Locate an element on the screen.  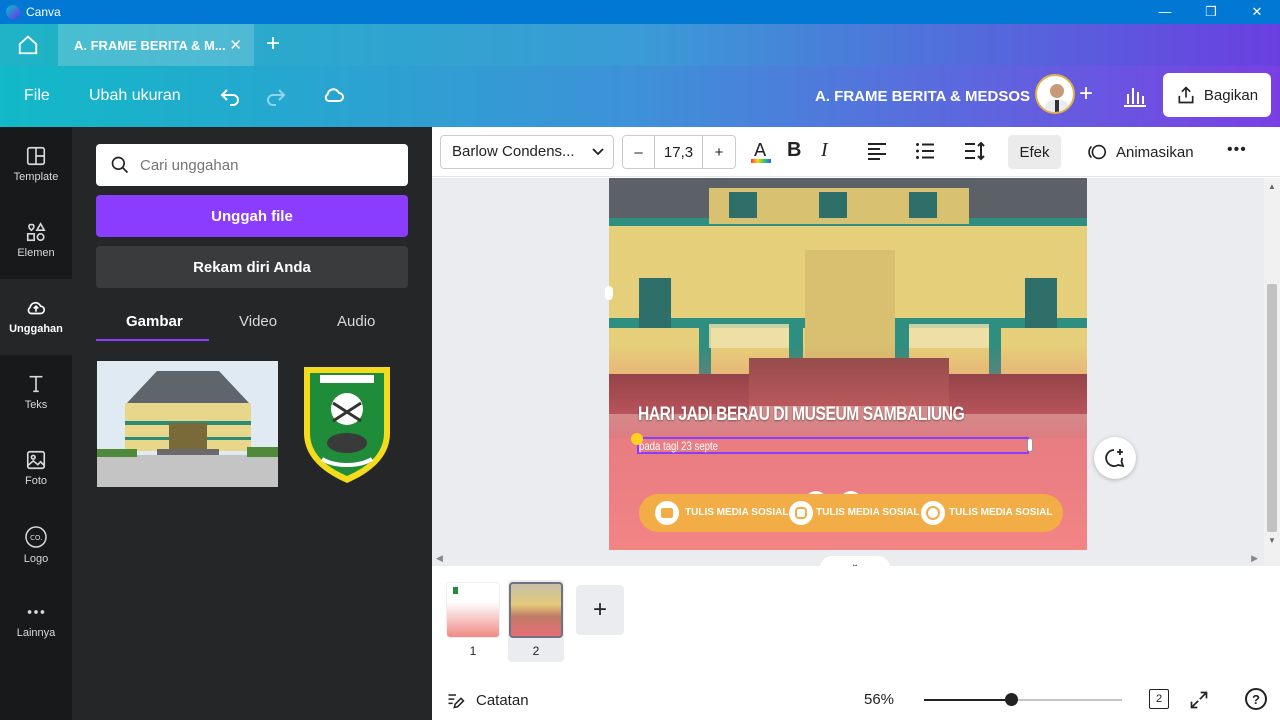
home-icon is located at coordinates (28, 45).